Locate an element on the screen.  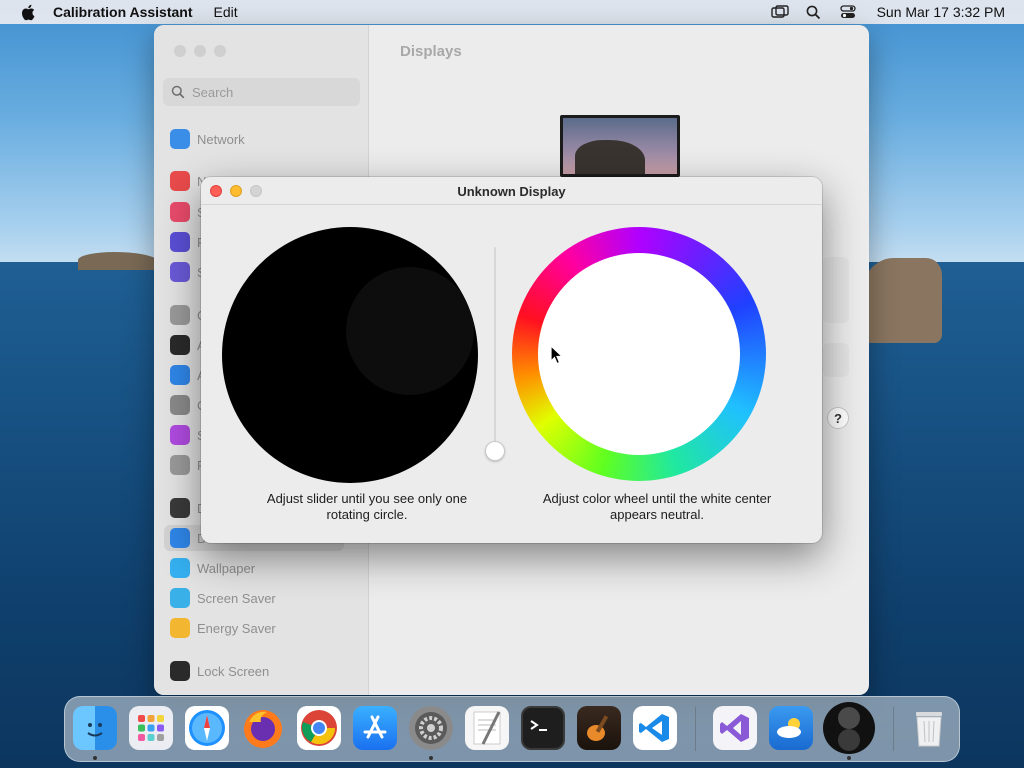
lock-icon is located at coordinates (180, 671).